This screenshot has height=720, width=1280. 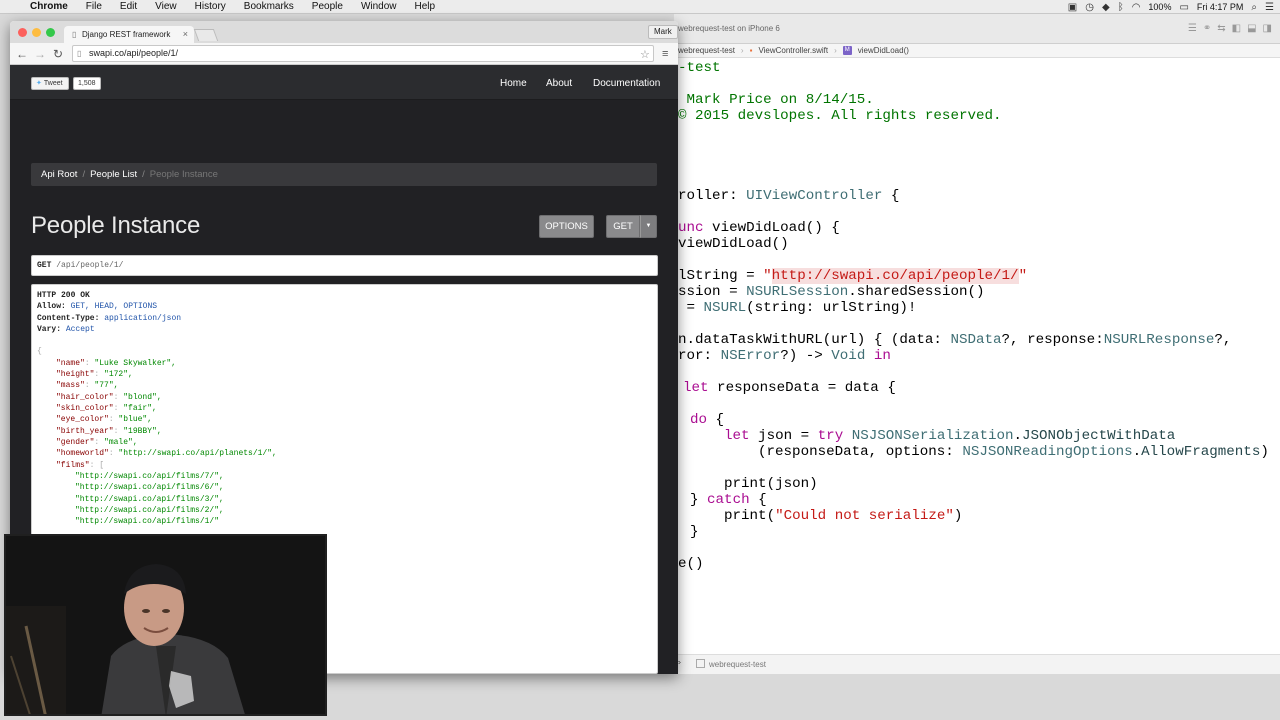 I want to click on code-line: e(), so click(x=691, y=564).